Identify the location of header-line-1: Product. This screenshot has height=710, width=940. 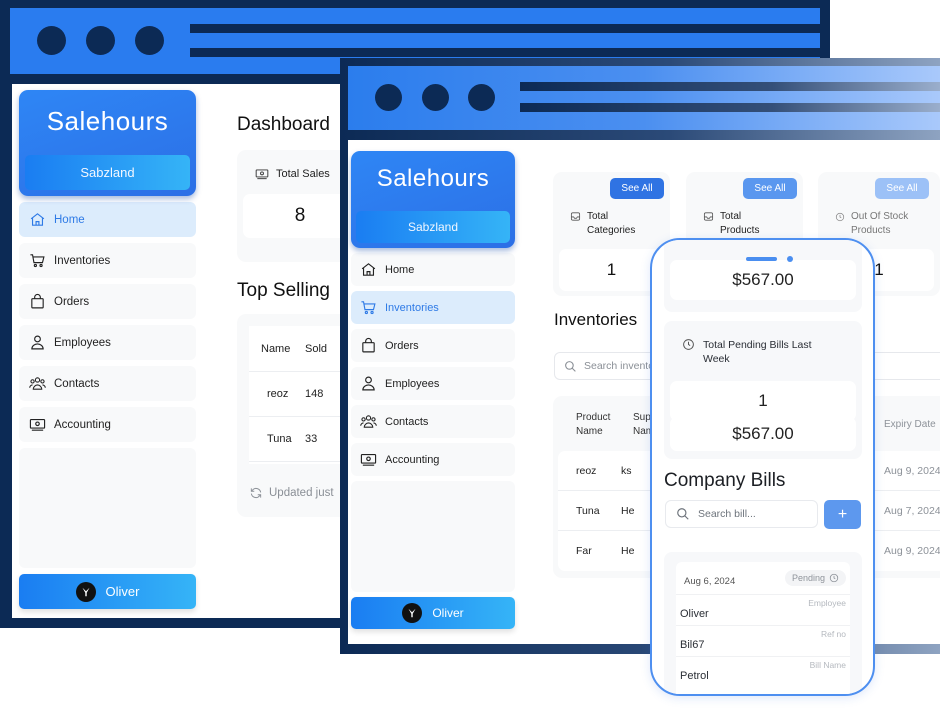
(593, 417).